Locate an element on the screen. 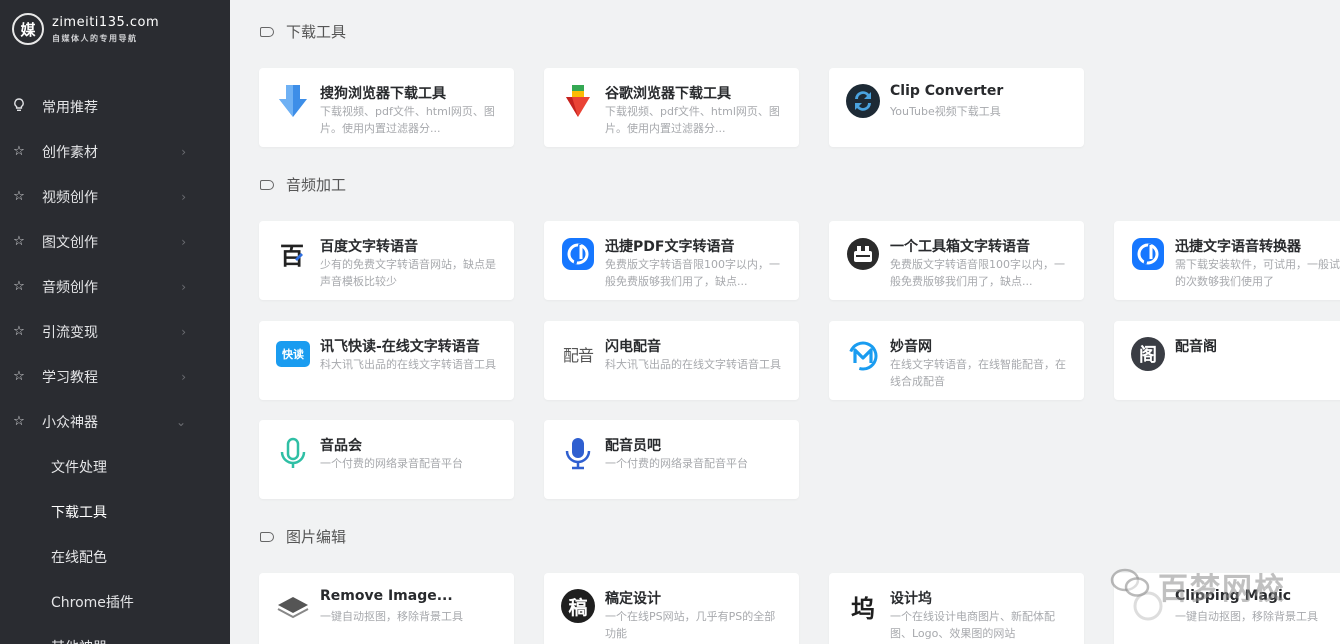 This screenshot has height=644, width=1340. sidebar-item-label: 常用推荐 is located at coordinates (70, 107).